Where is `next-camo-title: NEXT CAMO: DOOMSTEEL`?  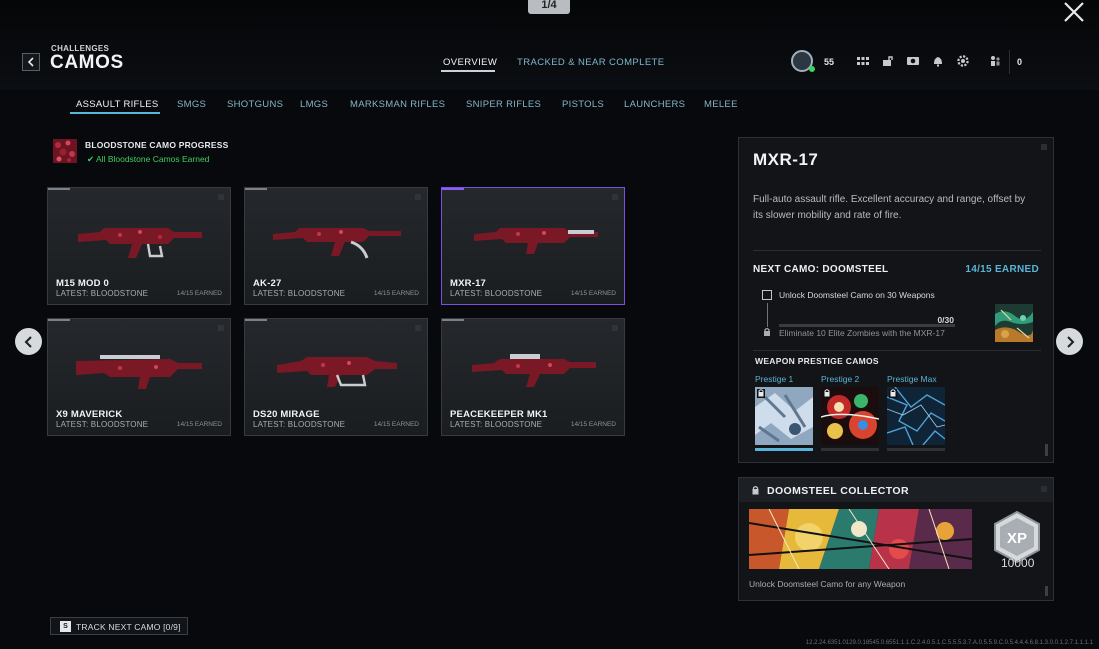 next-camo-title: NEXT CAMO: DOOMSTEEL is located at coordinates (821, 269).